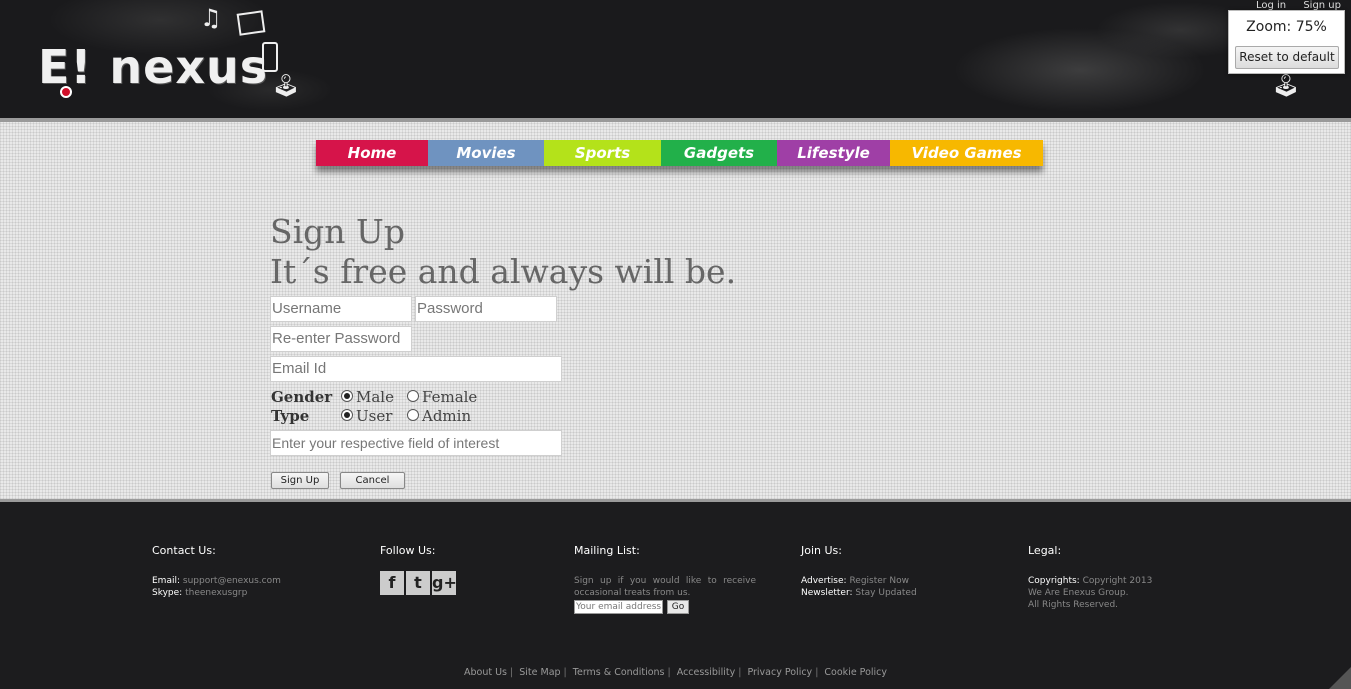 This screenshot has width=1351, height=689. Describe the element at coordinates (66, 92) in the screenshot. I see `logo-dot-icon` at that location.